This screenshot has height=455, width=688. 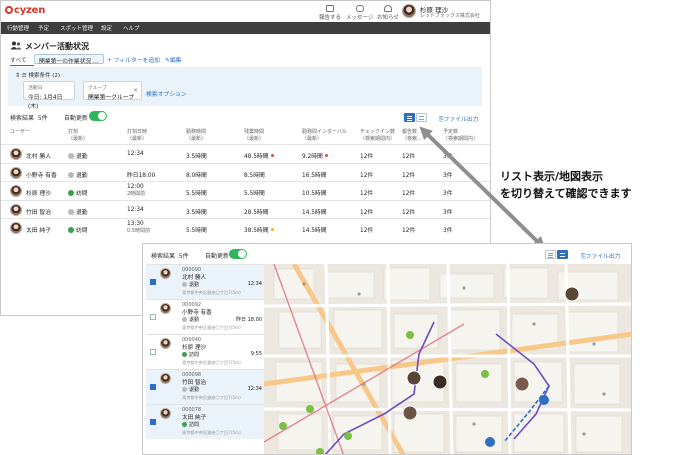 What do you see at coordinates (205, 421) in the screenshot?
I see `list-item: 000078 太田 純子 訪問 東京都中央区銀座〇丁目7(5m)` at bounding box center [205, 421].